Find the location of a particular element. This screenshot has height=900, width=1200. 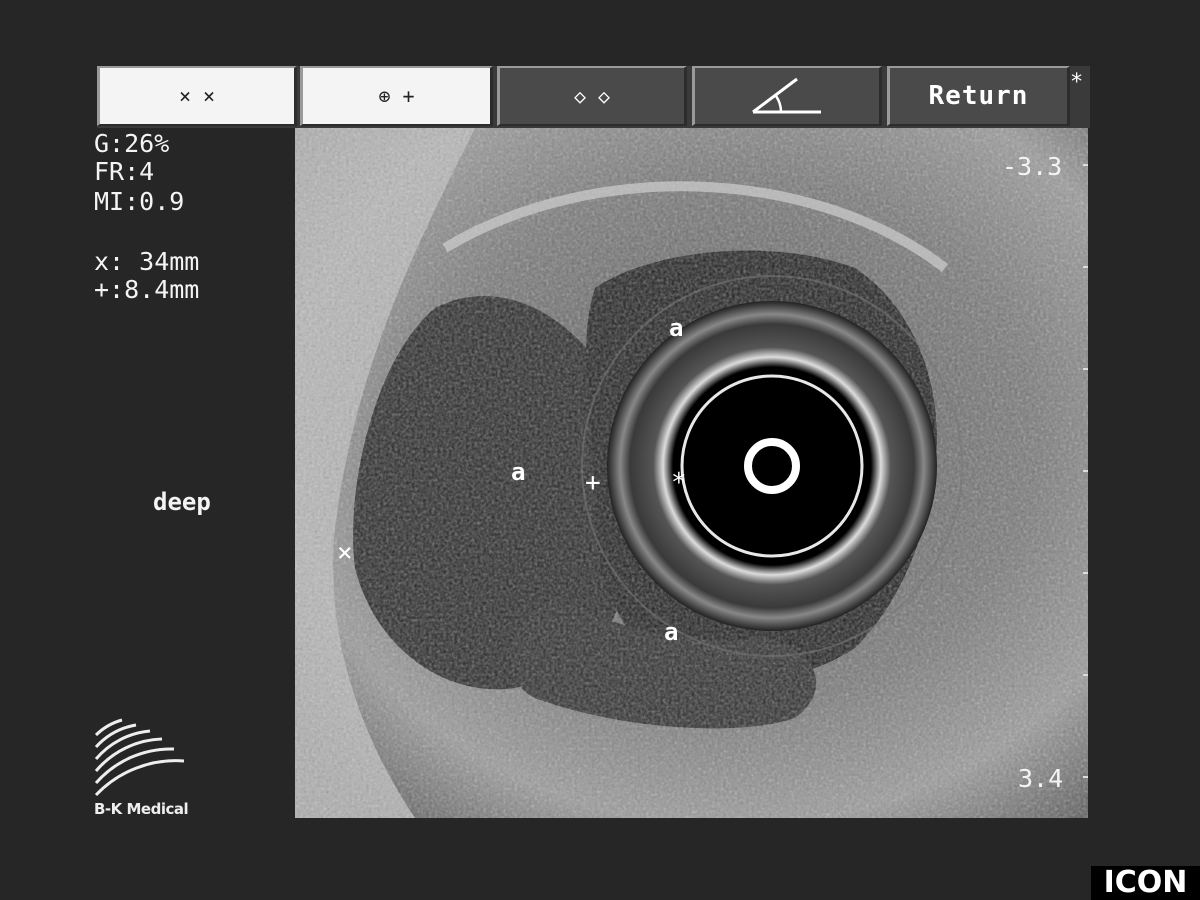

gain-readout: G:26% is located at coordinates (132, 143).